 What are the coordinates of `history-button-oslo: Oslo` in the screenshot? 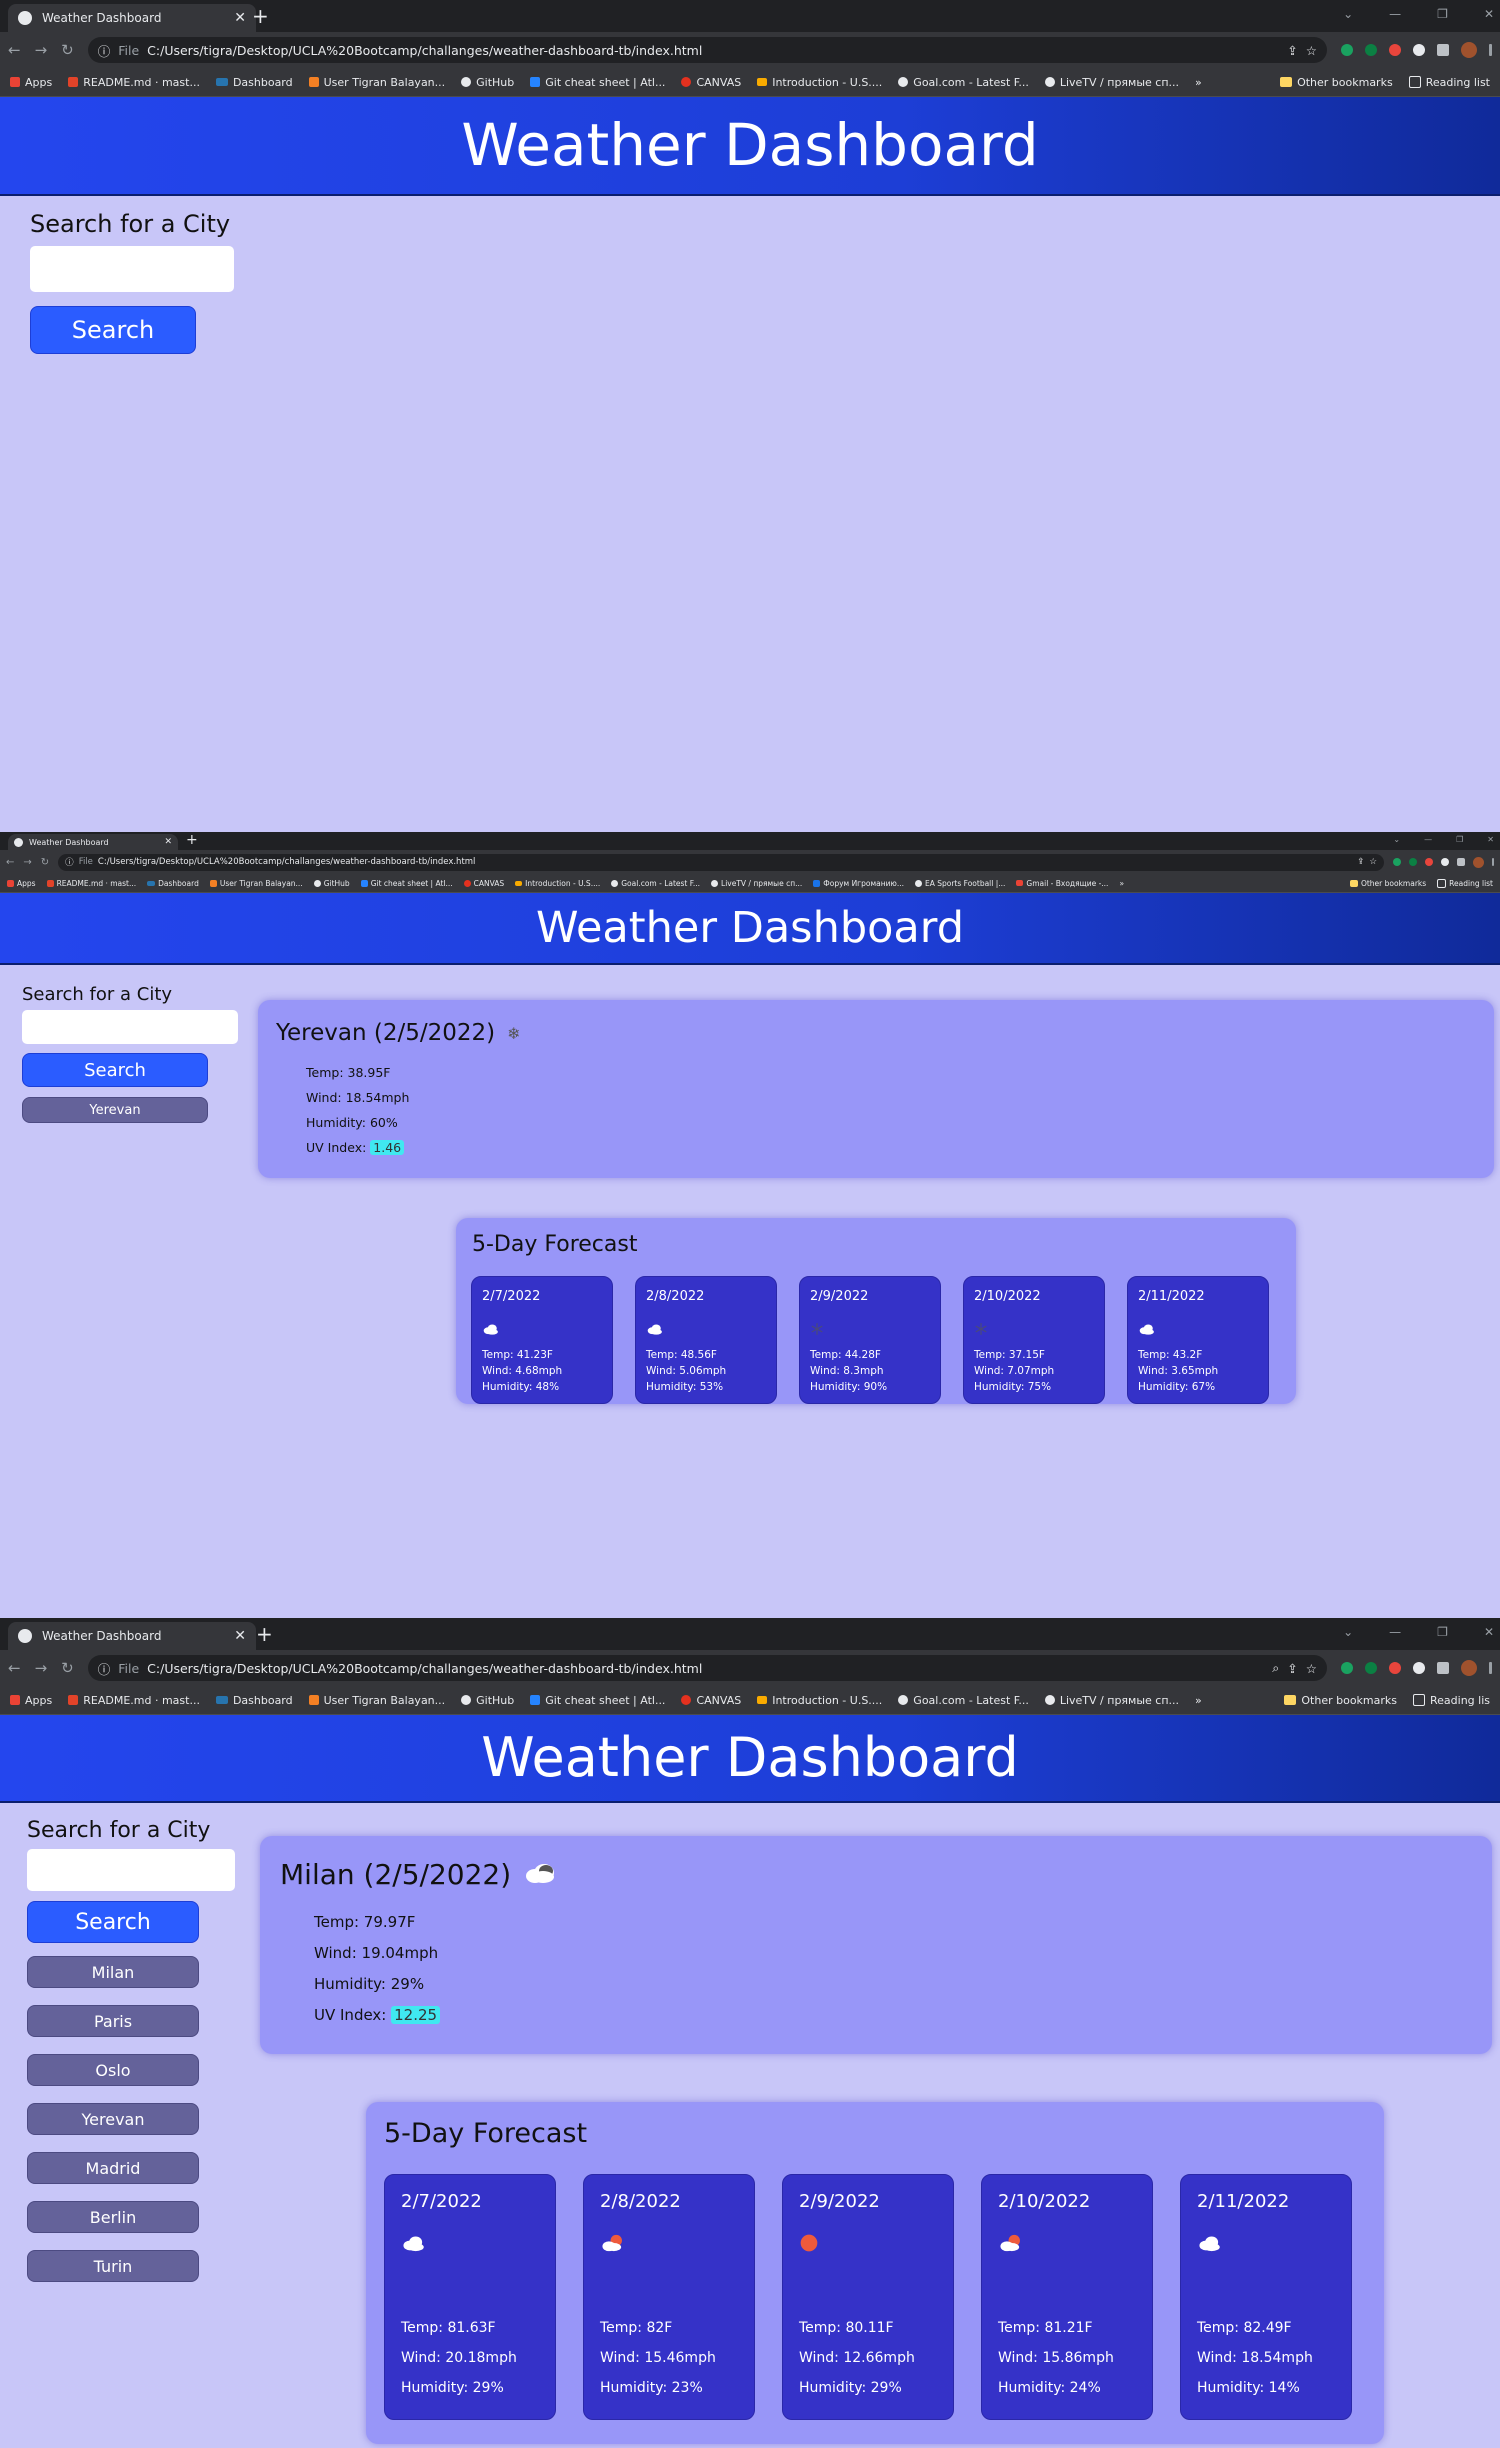 It's located at (113, 2070).